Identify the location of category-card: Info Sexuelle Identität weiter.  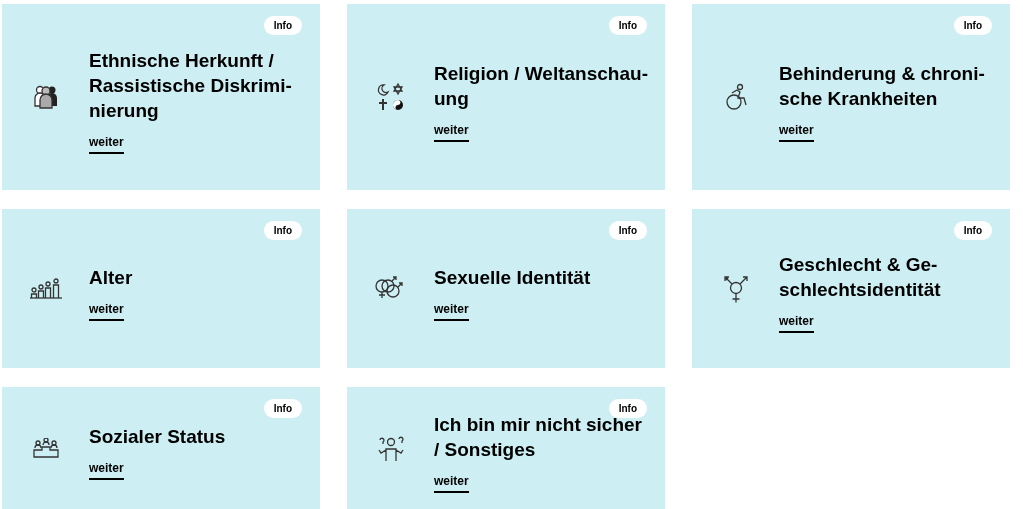
(506, 288).